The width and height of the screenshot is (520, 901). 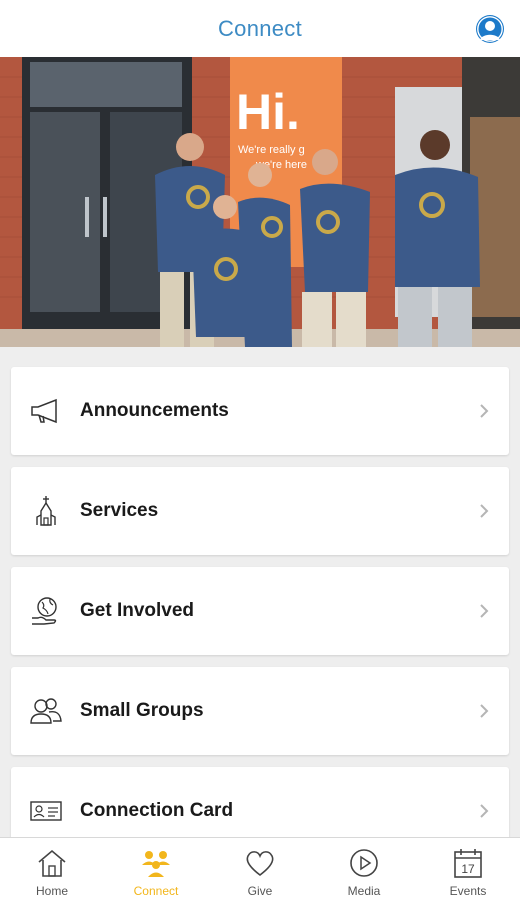 What do you see at coordinates (156, 891) in the screenshot?
I see `tab-label: Connect` at bounding box center [156, 891].